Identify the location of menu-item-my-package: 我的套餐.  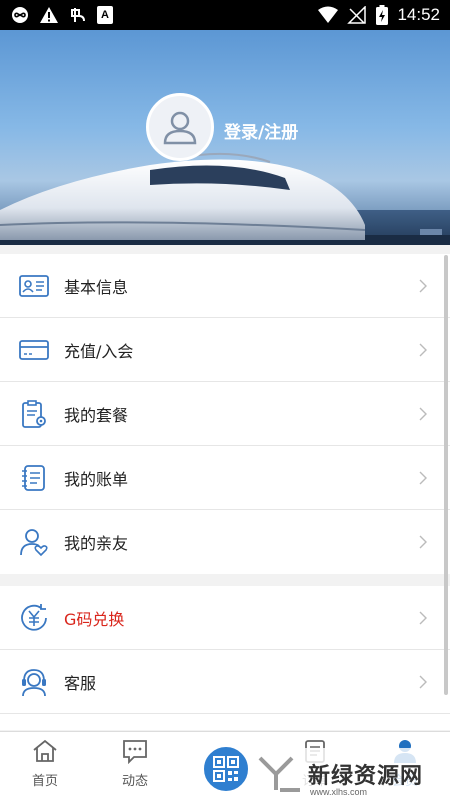
(225, 414).